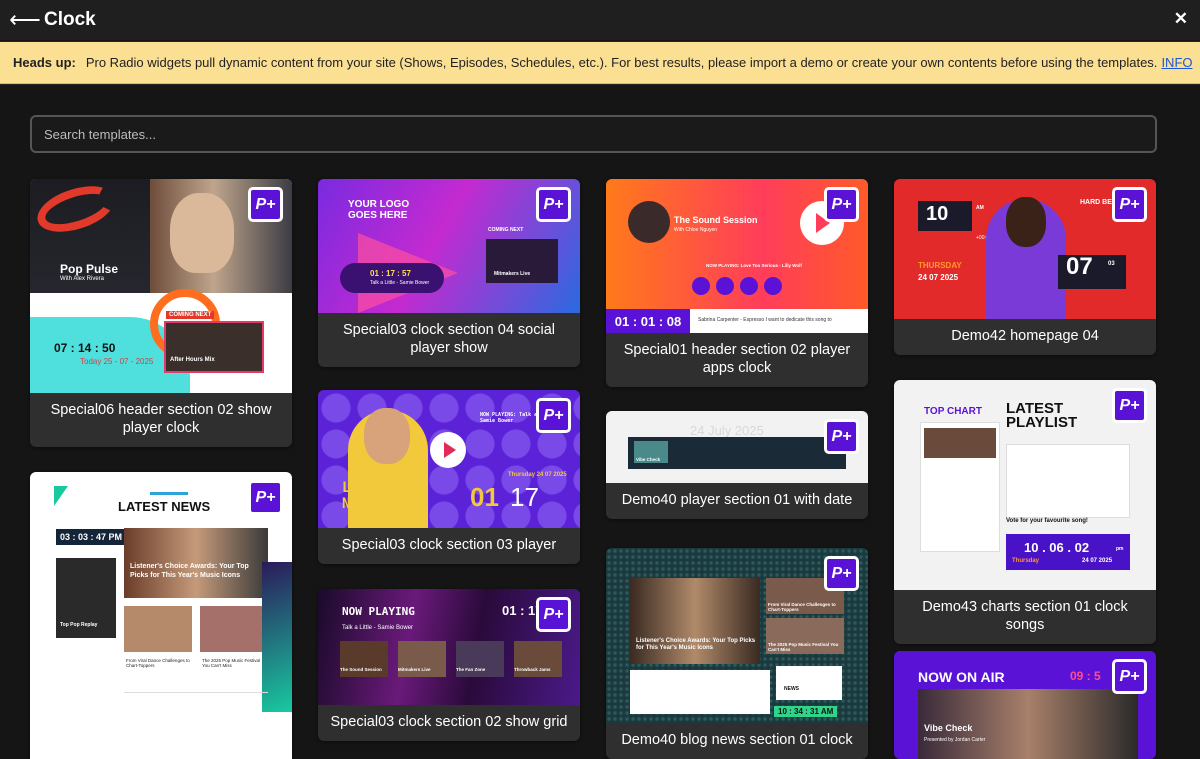 The width and height of the screenshot is (1200, 759). Describe the element at coordinates (593, 134) in the screenshot. I see `search-input` at that location.